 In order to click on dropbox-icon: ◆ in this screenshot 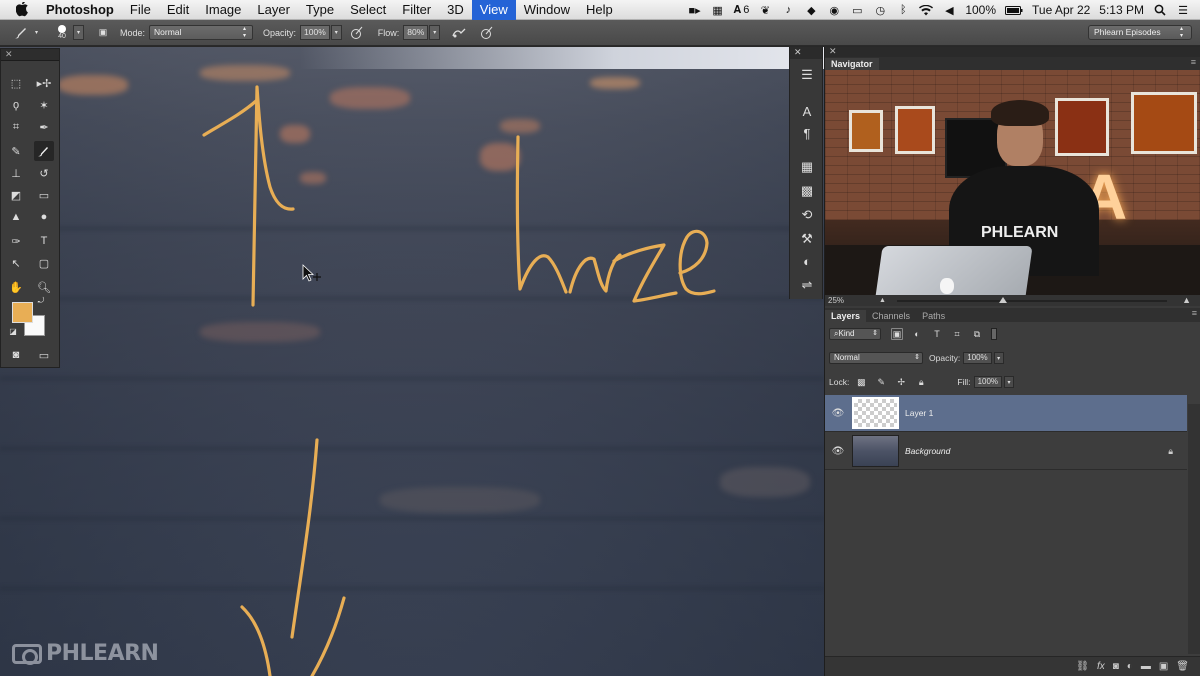, I will do `click(811, 10)`.